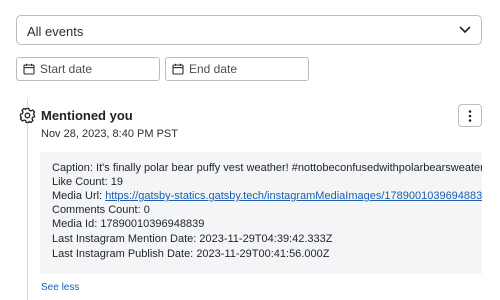  I want to click on detail-key: Media Url:, so click(77, 196).